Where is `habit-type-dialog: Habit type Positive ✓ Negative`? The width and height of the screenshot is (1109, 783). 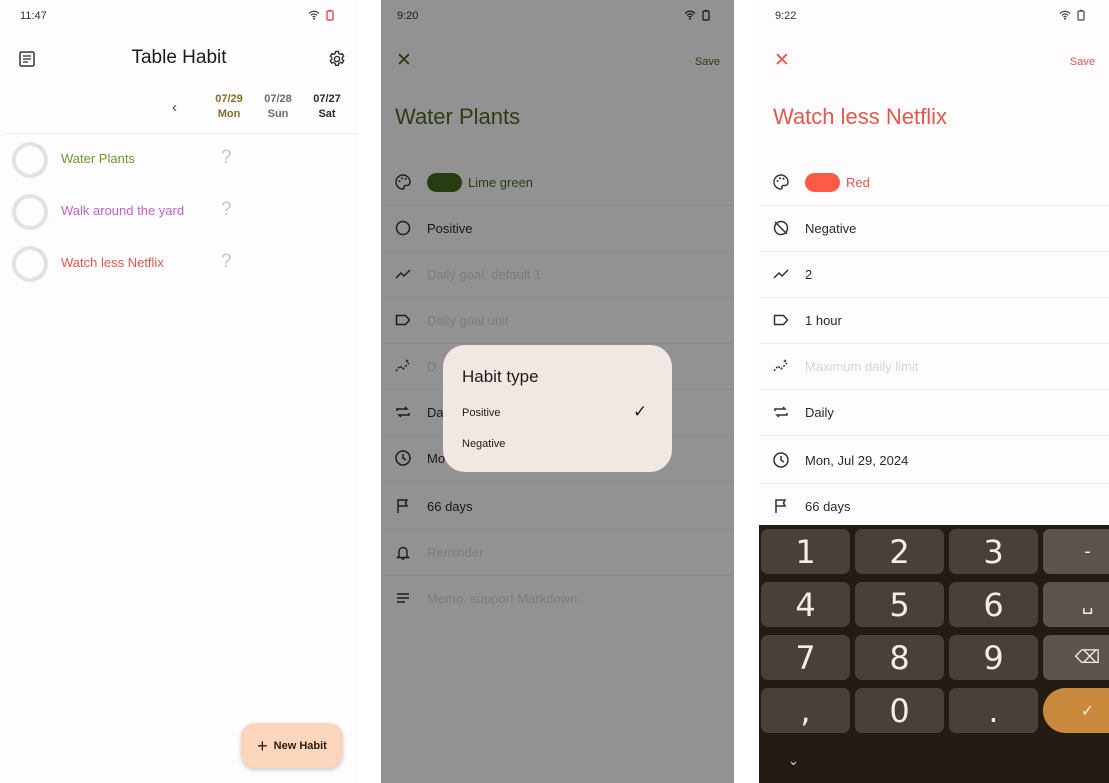 habit-type-dialog: Habit type Positive ✓ Negative is located at coordinates (557, 408).